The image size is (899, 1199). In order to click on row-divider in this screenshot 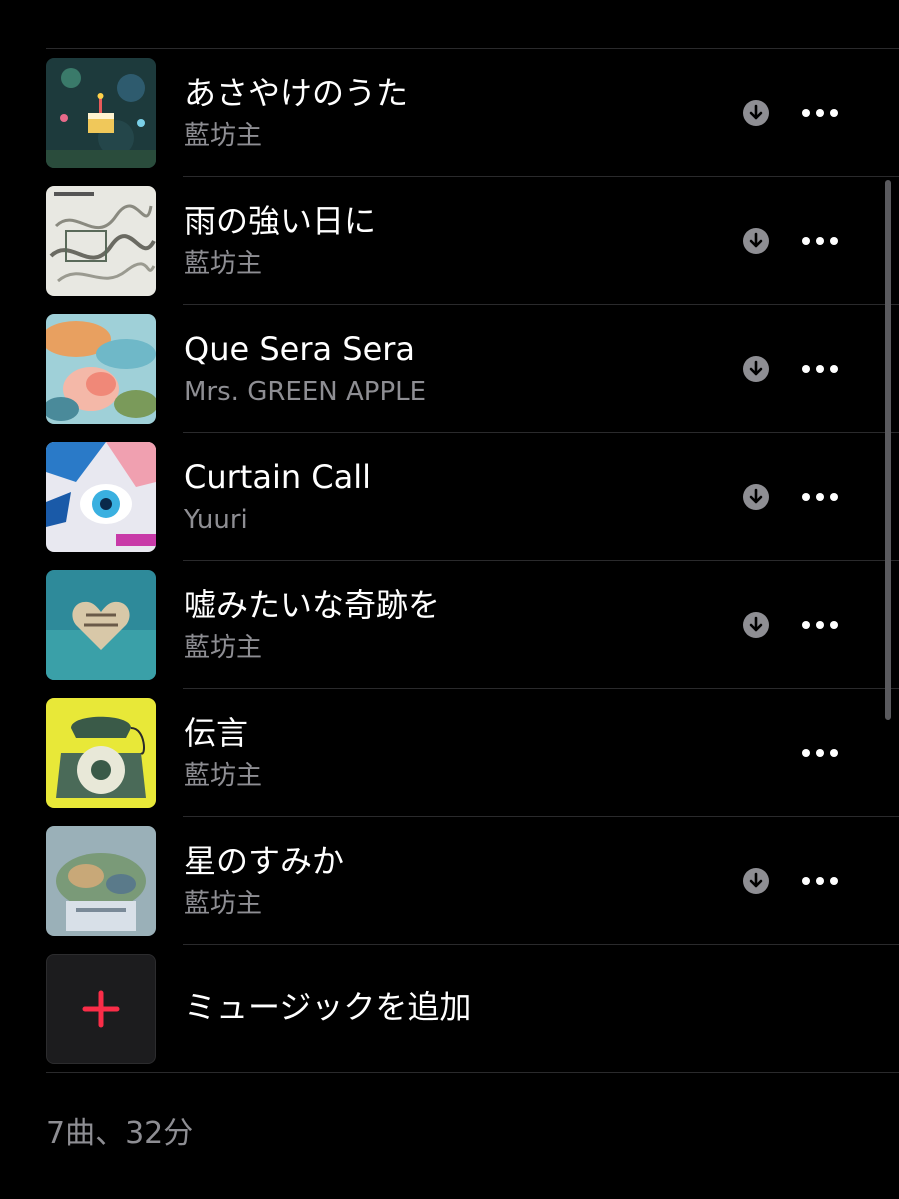, I will do `click(472, 1072)`.